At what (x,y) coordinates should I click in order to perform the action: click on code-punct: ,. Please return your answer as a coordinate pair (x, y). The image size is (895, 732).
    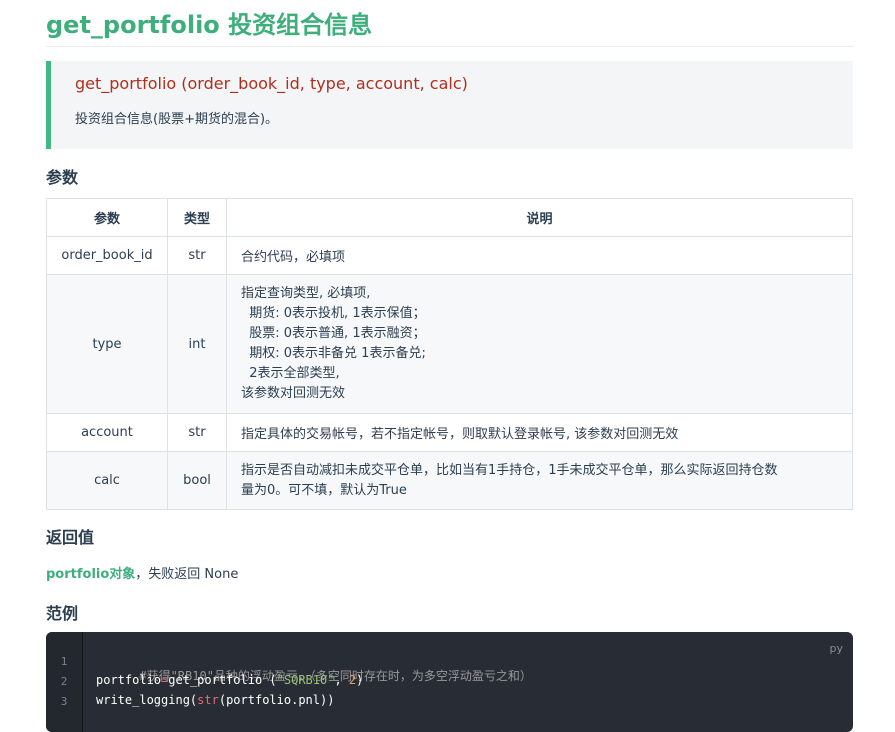
    Looking at the image, I should click on (341, 680).